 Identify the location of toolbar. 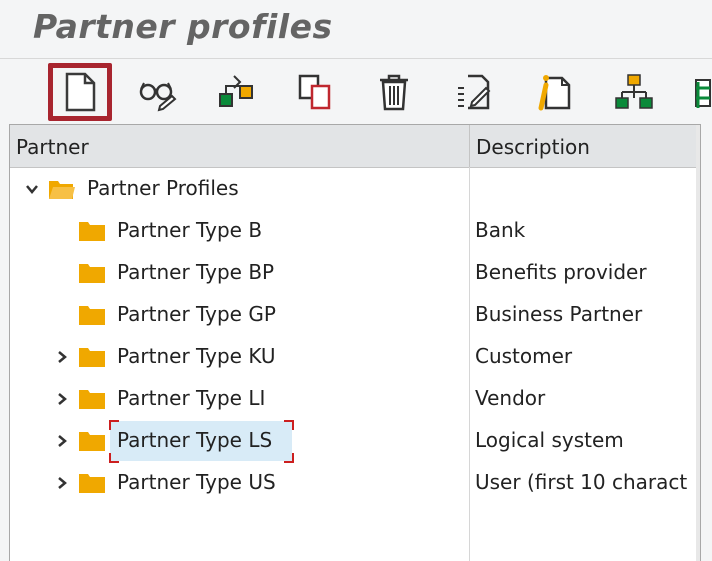
(356, 91).